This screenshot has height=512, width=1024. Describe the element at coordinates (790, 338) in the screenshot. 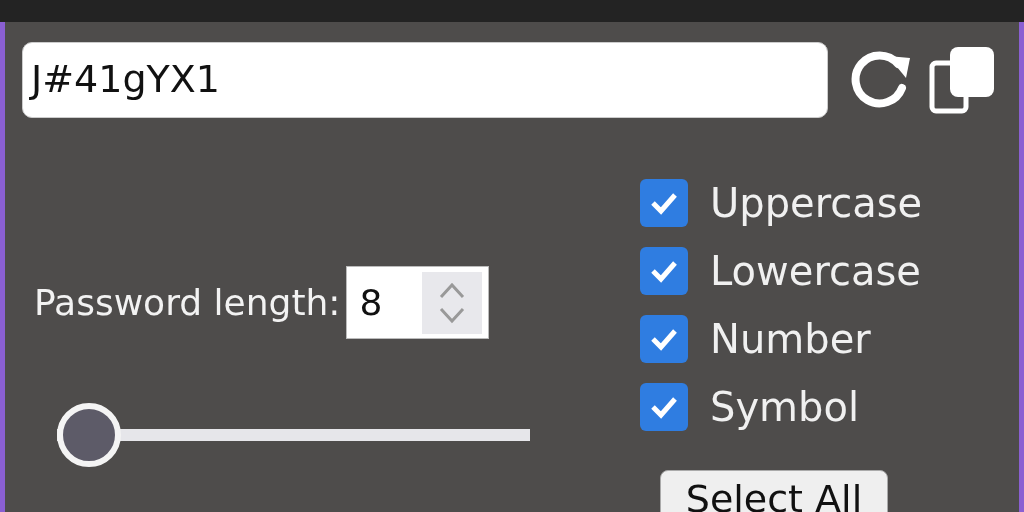

I see `option-label: Number` at that location.